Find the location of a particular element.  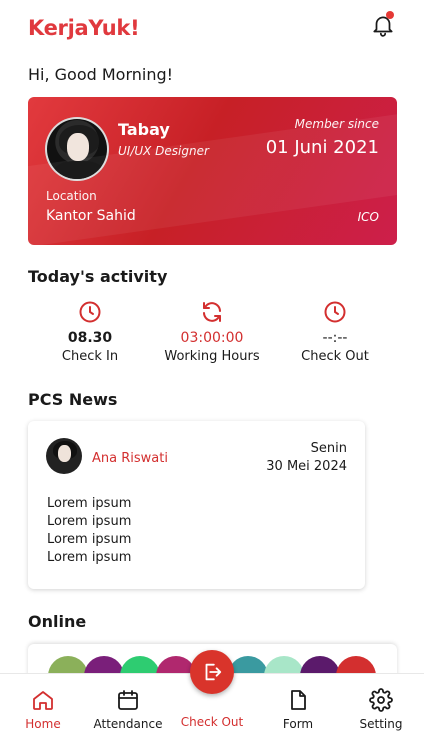

avatar is located at coordinates (77, 149).